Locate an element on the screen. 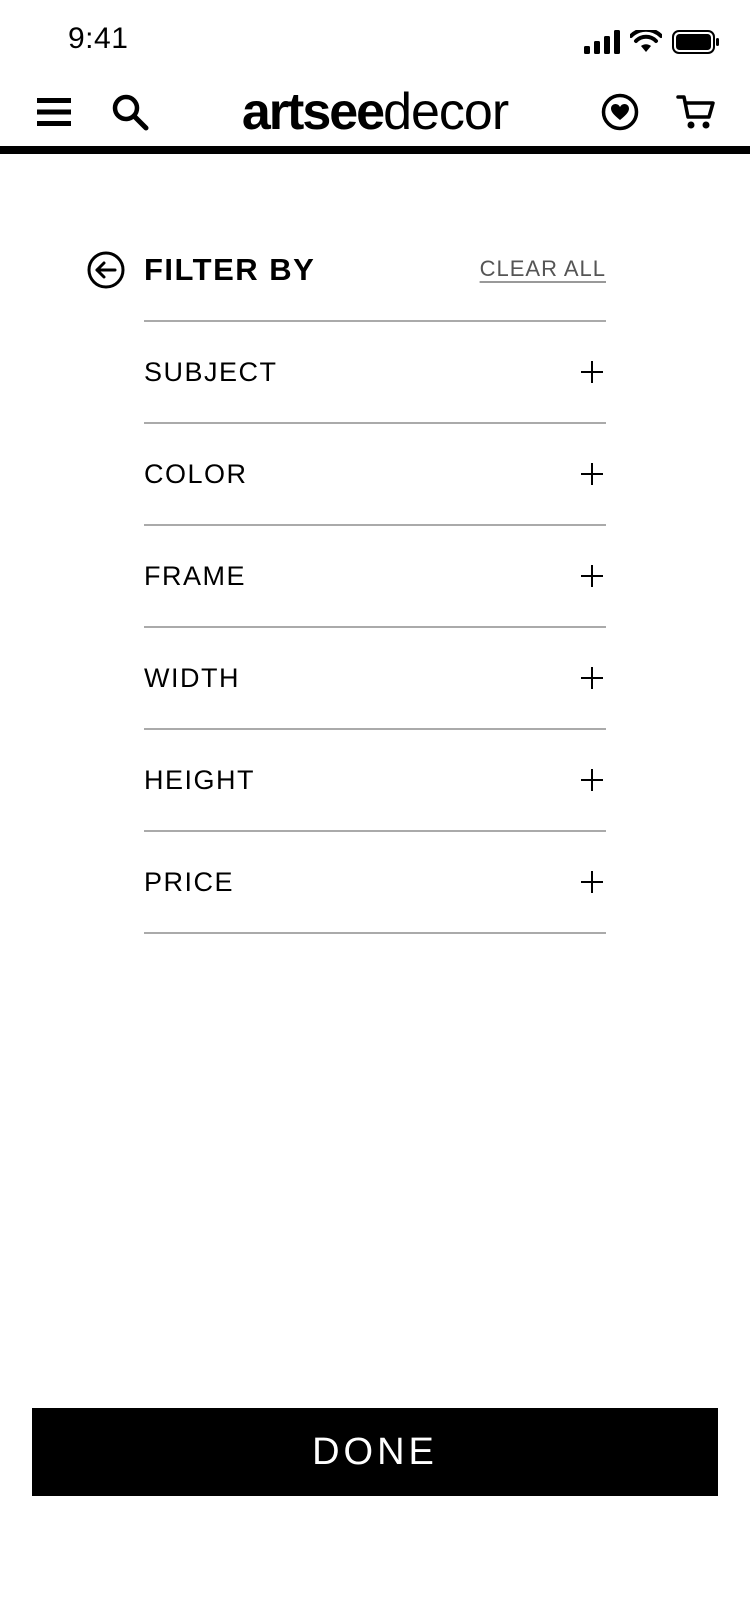 The image size is (750, 1624). filter-label: FRAME is located at coordinates (195, 576).